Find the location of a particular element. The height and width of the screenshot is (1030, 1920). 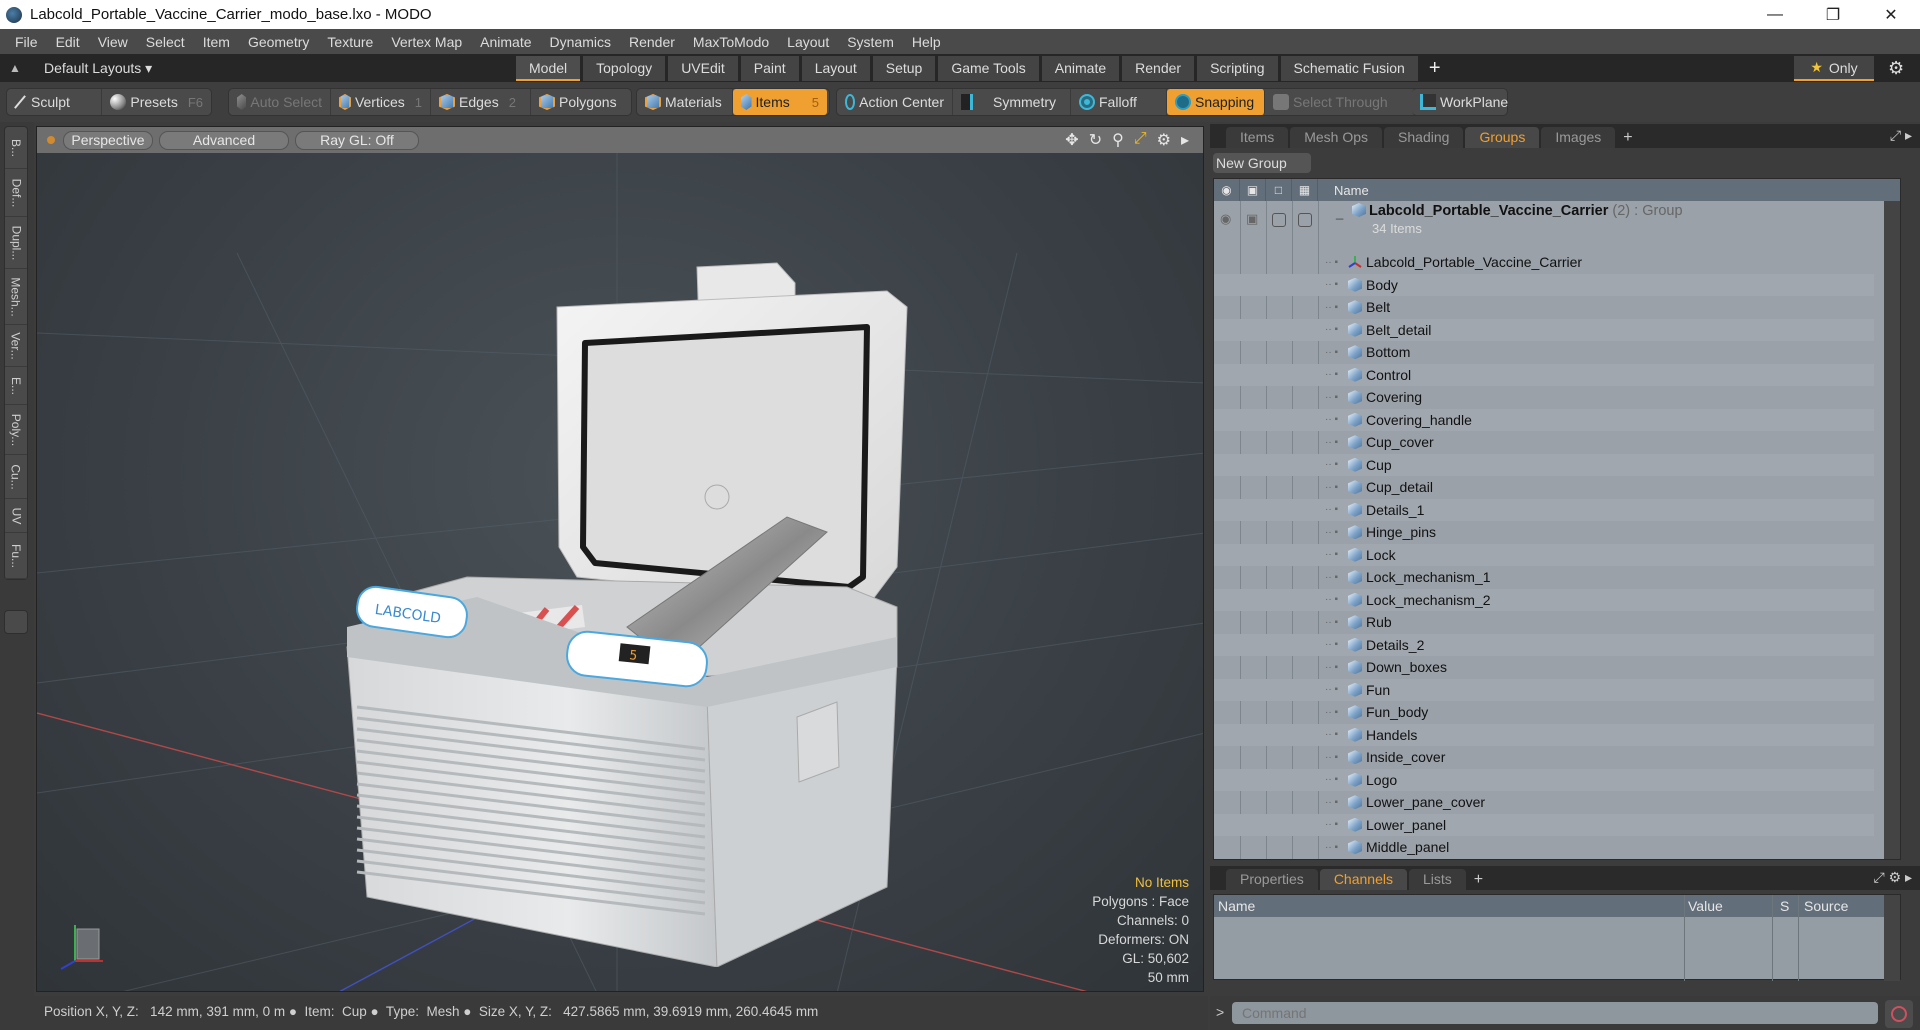

group-tree-scrollbar is located at coordinates (1892, 530).